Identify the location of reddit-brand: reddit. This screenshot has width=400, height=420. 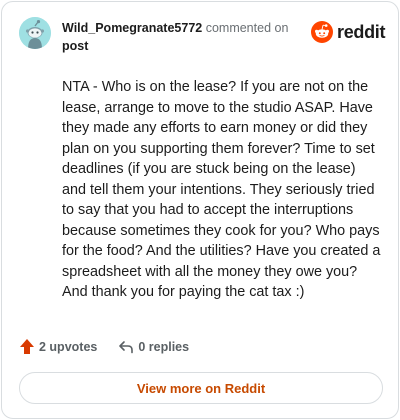
(348, 32).